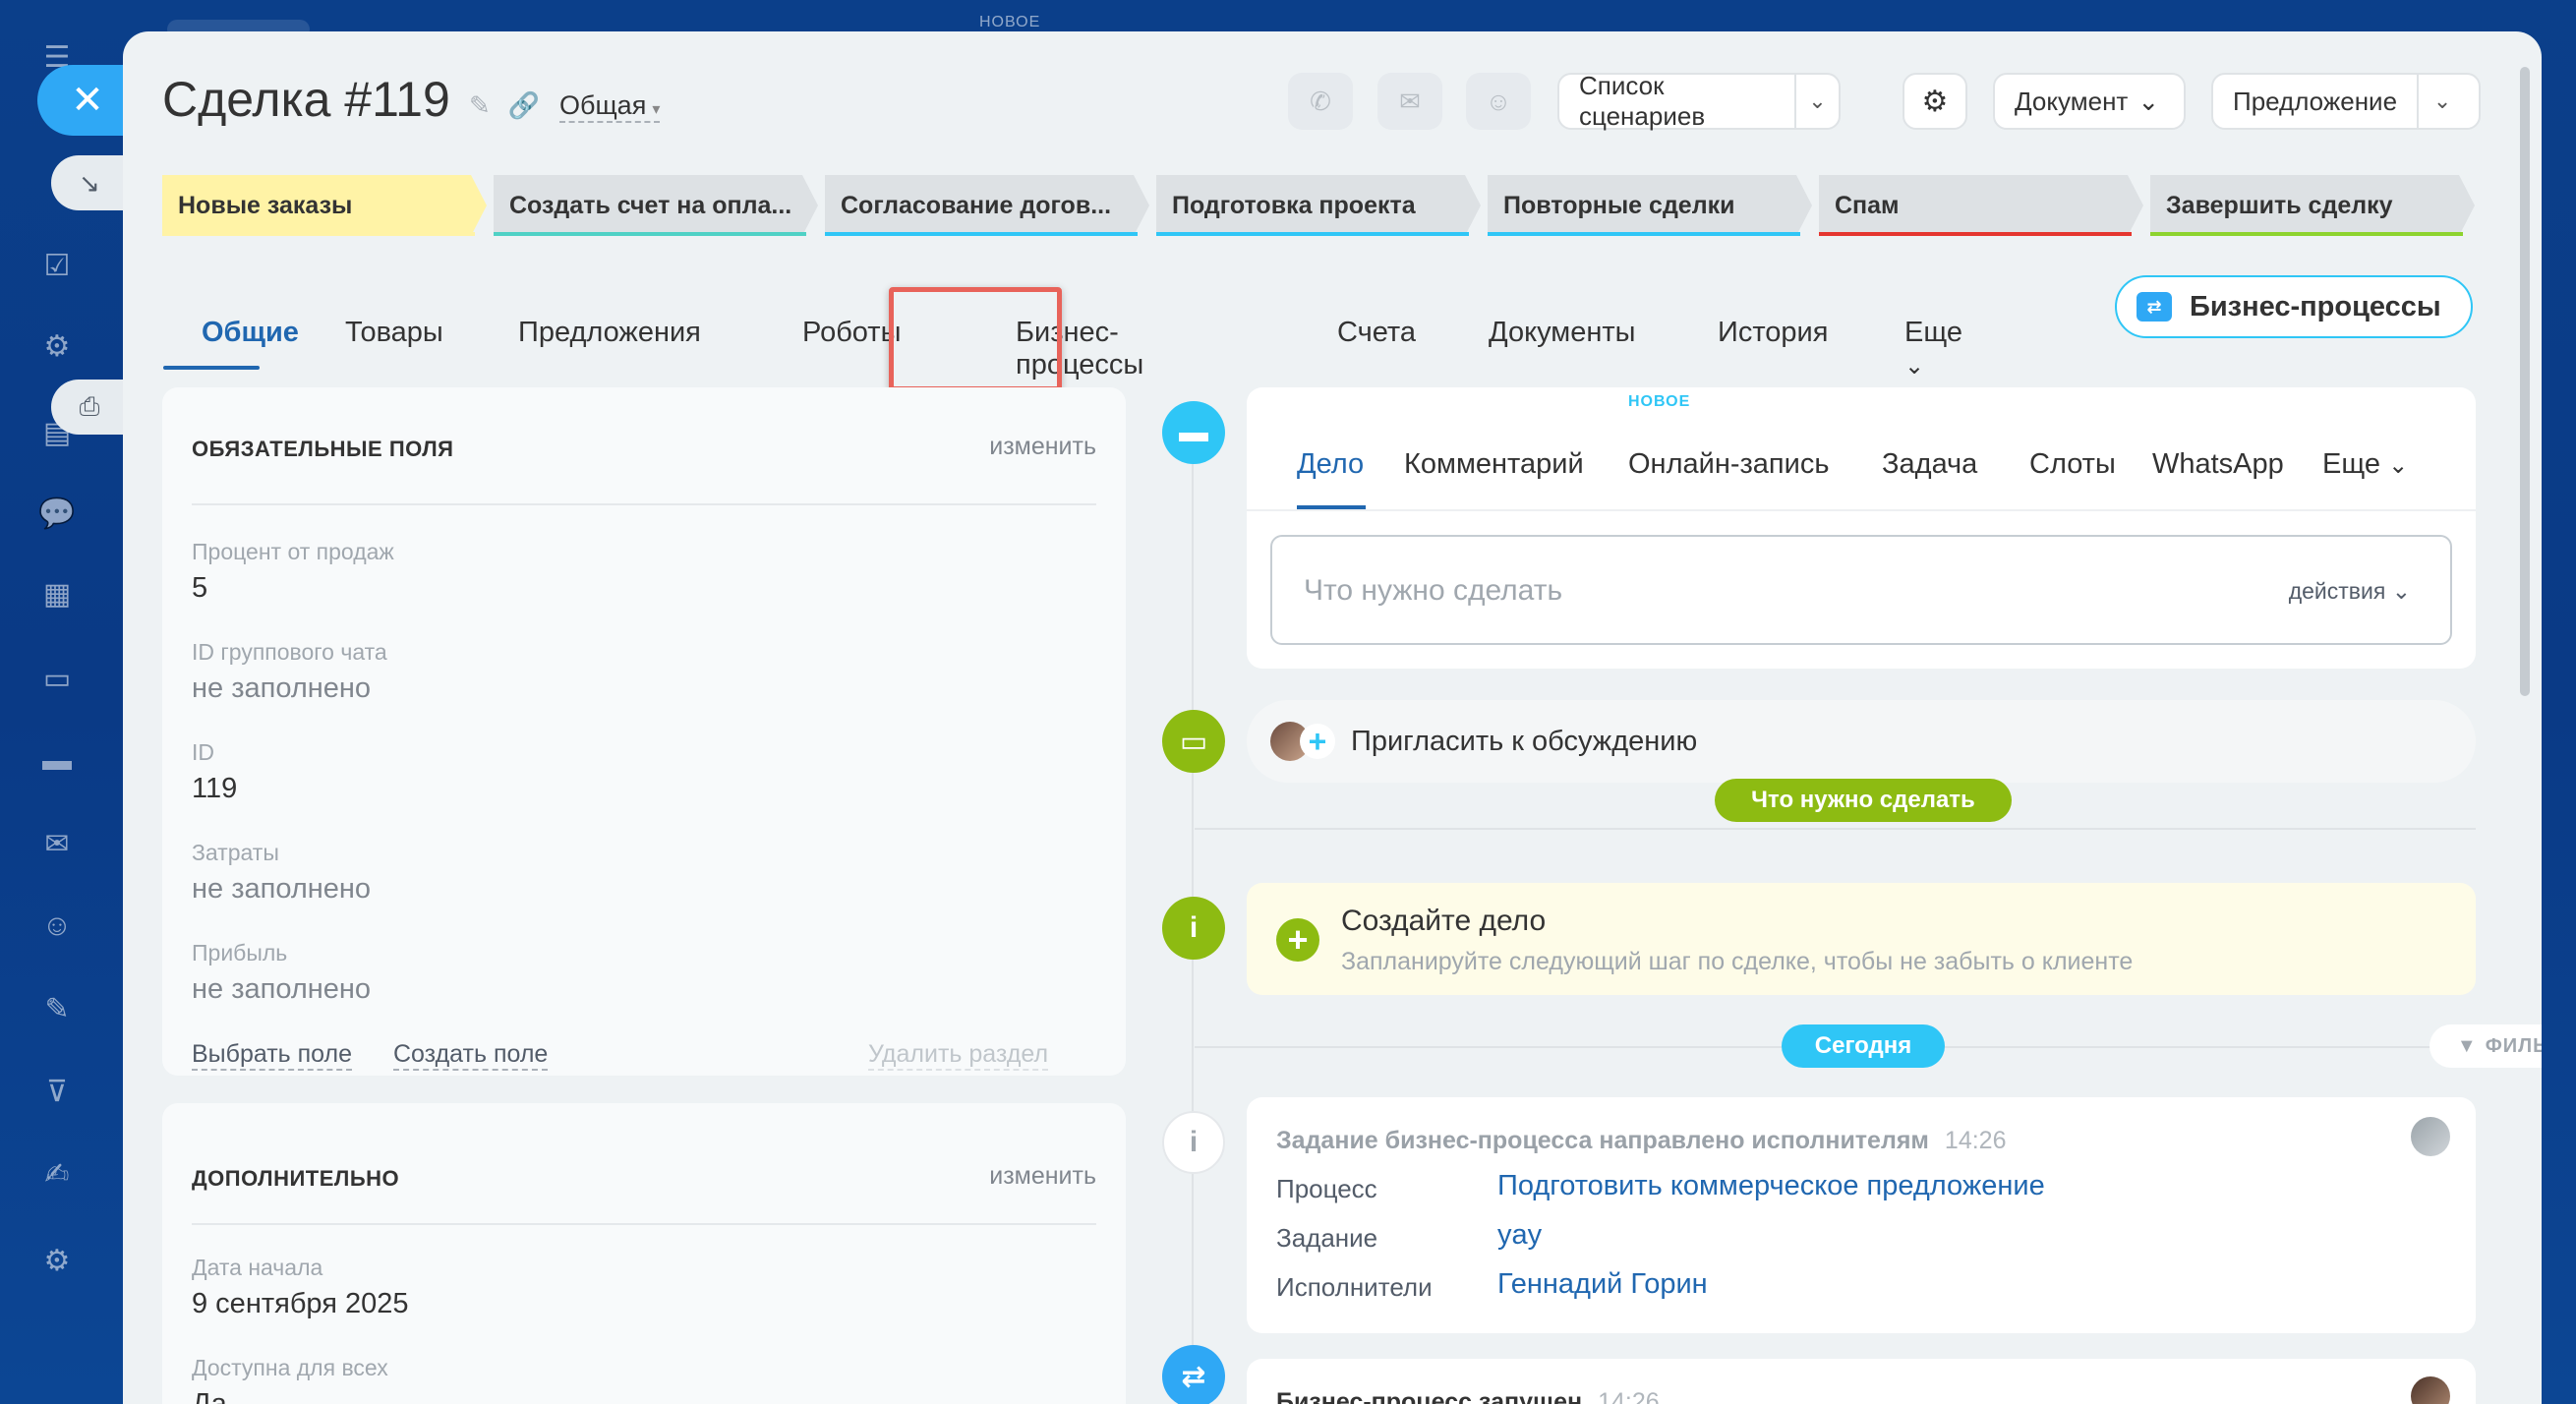 The width and height of the screenshot is (2576, 1404). Describe the element at coordinates (2467, 1045) in the screenshot. I see `funnel-icon: ▼` at that location.